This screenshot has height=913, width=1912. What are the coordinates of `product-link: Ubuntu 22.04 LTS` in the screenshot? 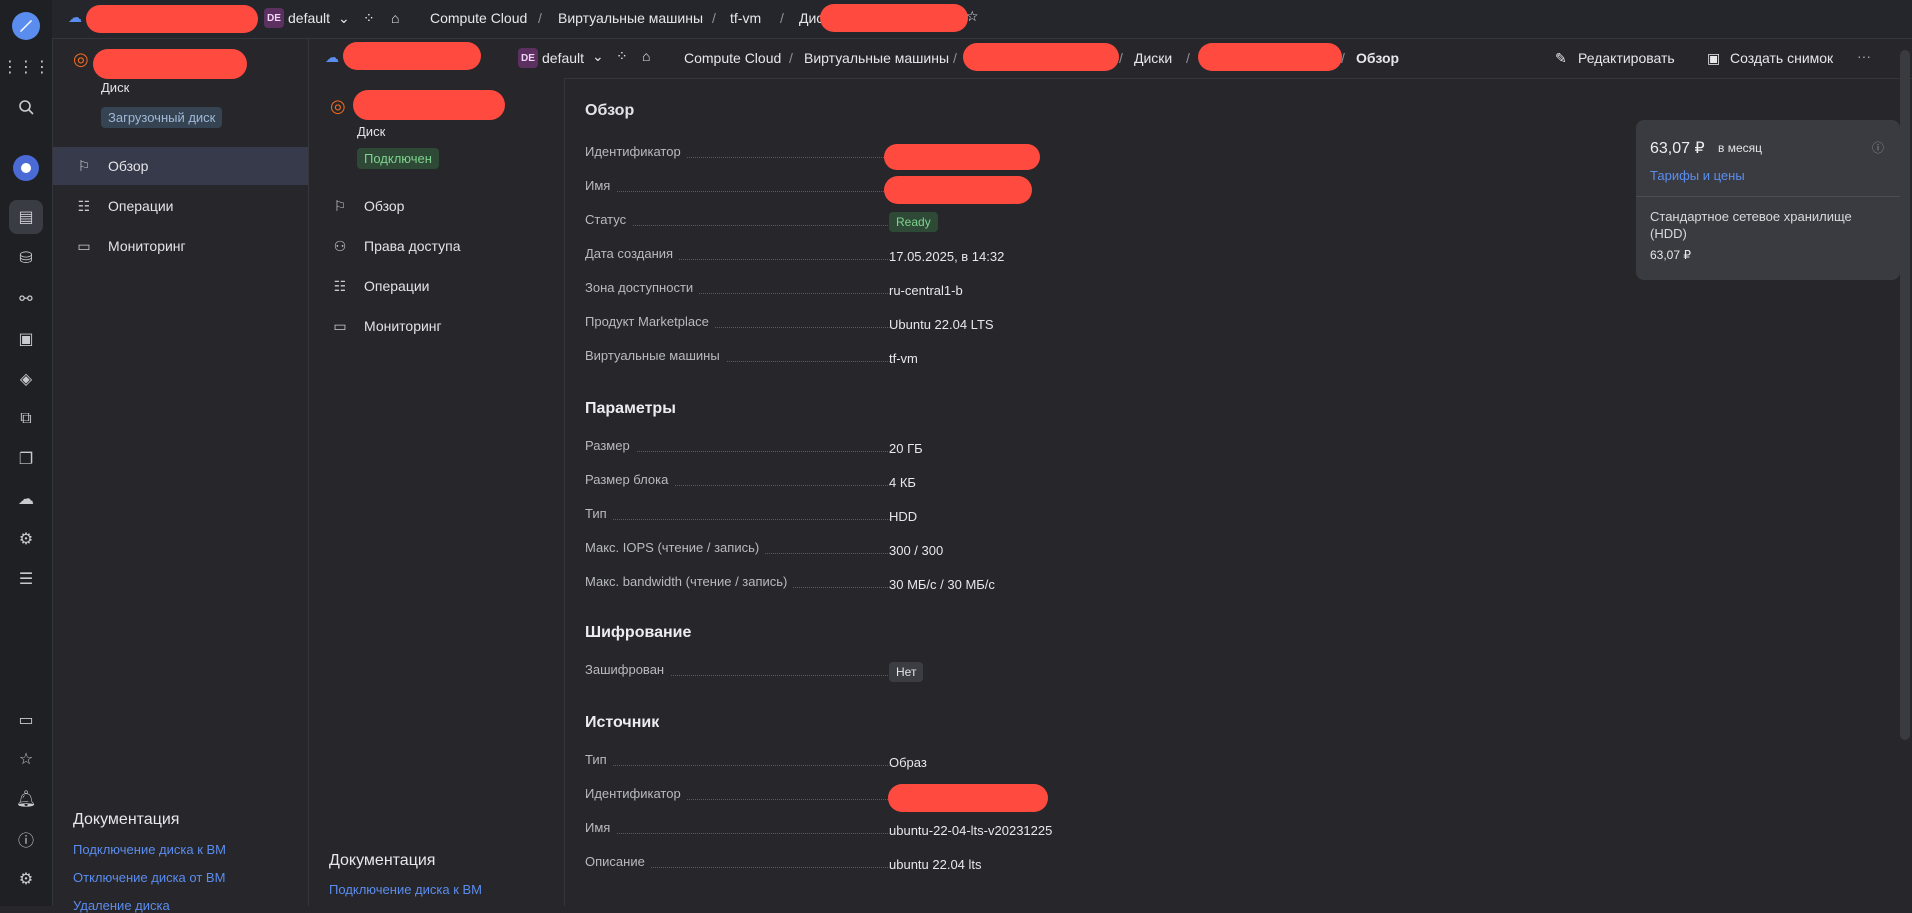 It's located at (941, 324).